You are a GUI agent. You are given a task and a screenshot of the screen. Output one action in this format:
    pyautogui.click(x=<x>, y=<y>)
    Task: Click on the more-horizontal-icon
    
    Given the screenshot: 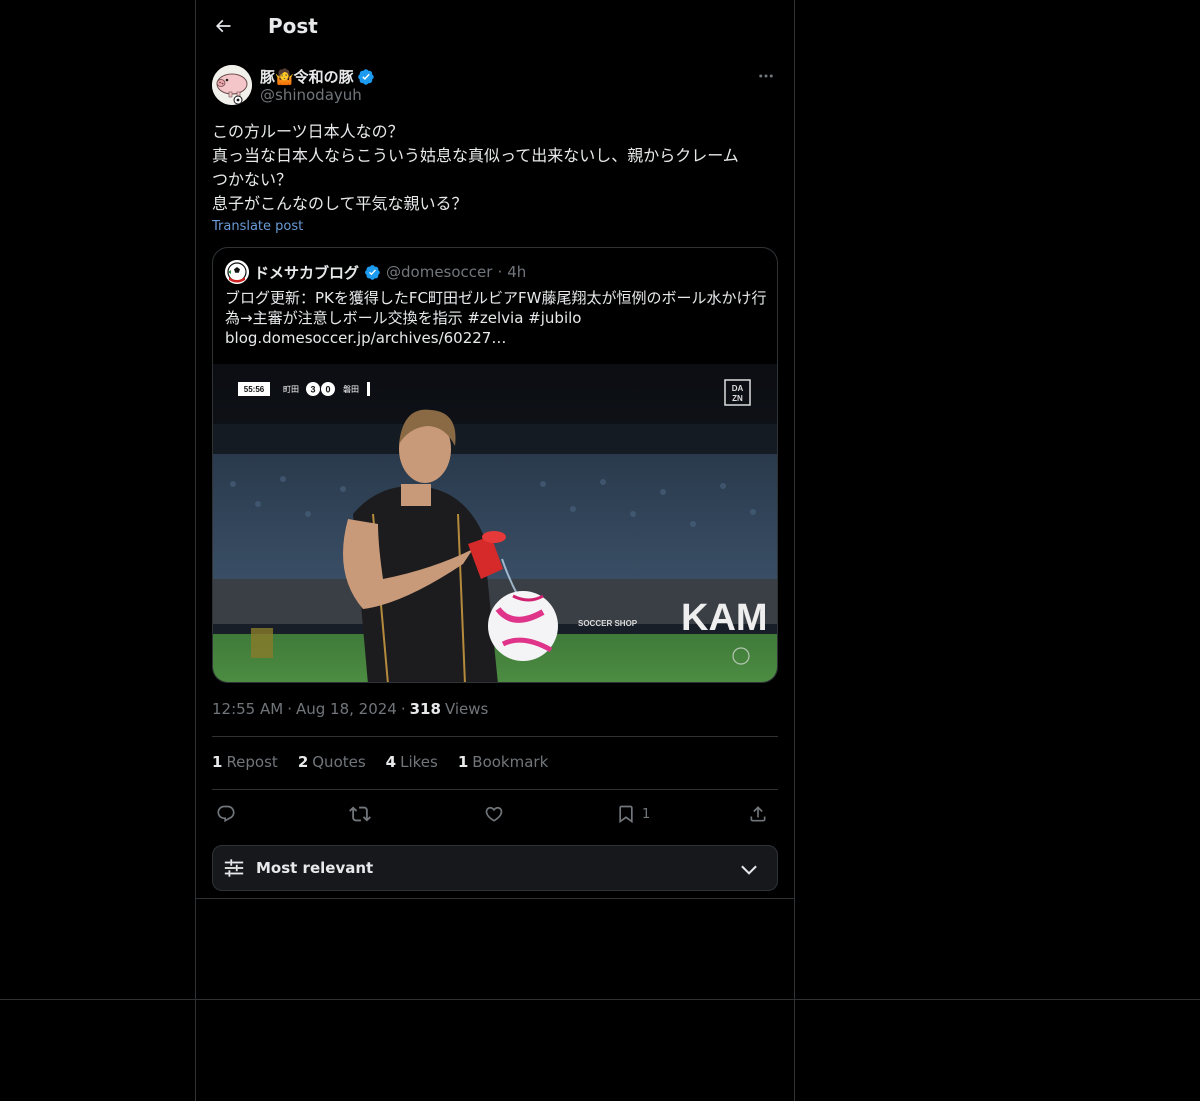 What is the action you would take?
    pyautogui.click(x=766, y=76)
    